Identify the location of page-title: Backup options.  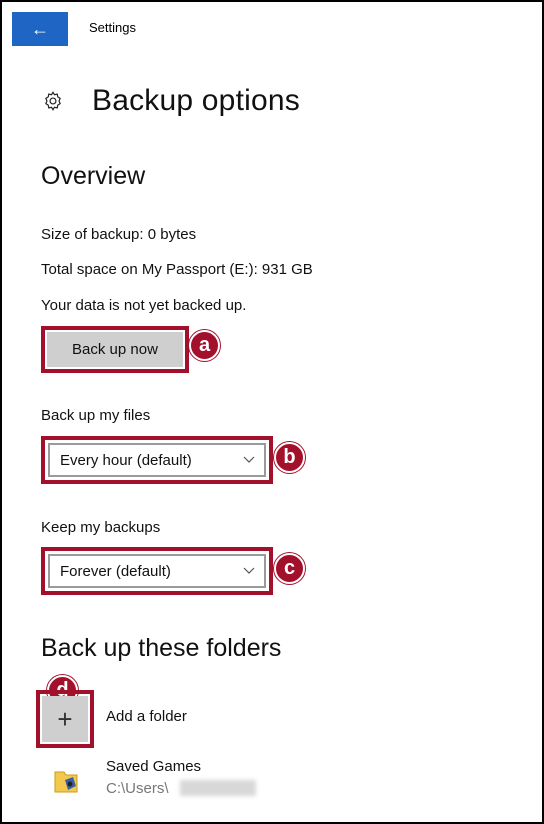
(196, 100).